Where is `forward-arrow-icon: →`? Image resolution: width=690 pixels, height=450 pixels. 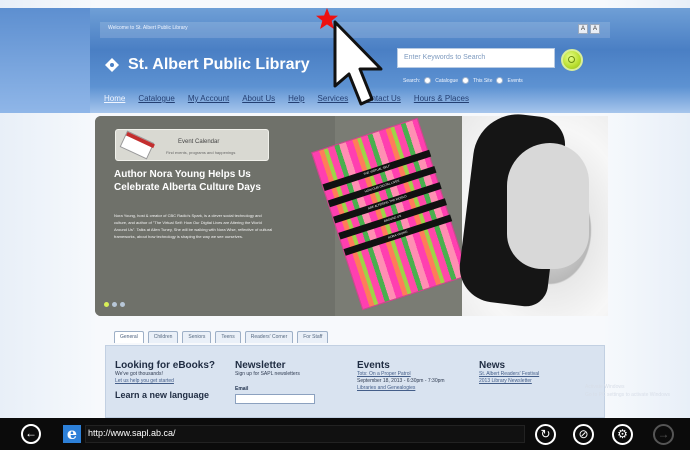 forward-arrow-icon: → is located at coordinates (663, 434).